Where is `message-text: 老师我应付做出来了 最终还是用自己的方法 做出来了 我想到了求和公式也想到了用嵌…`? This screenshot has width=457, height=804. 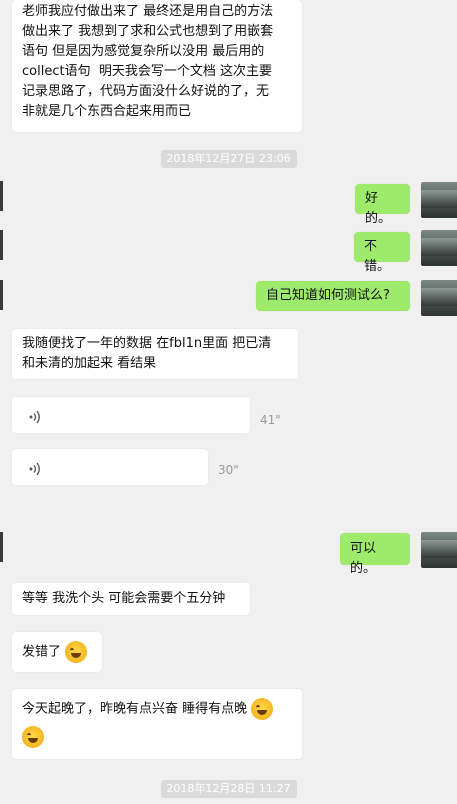
message-text: 老师我应付做出来了 最终还是用自己的方法 做出来了 我想到了求和公式也想到了用嵌… is located at coordinates (148, 61).